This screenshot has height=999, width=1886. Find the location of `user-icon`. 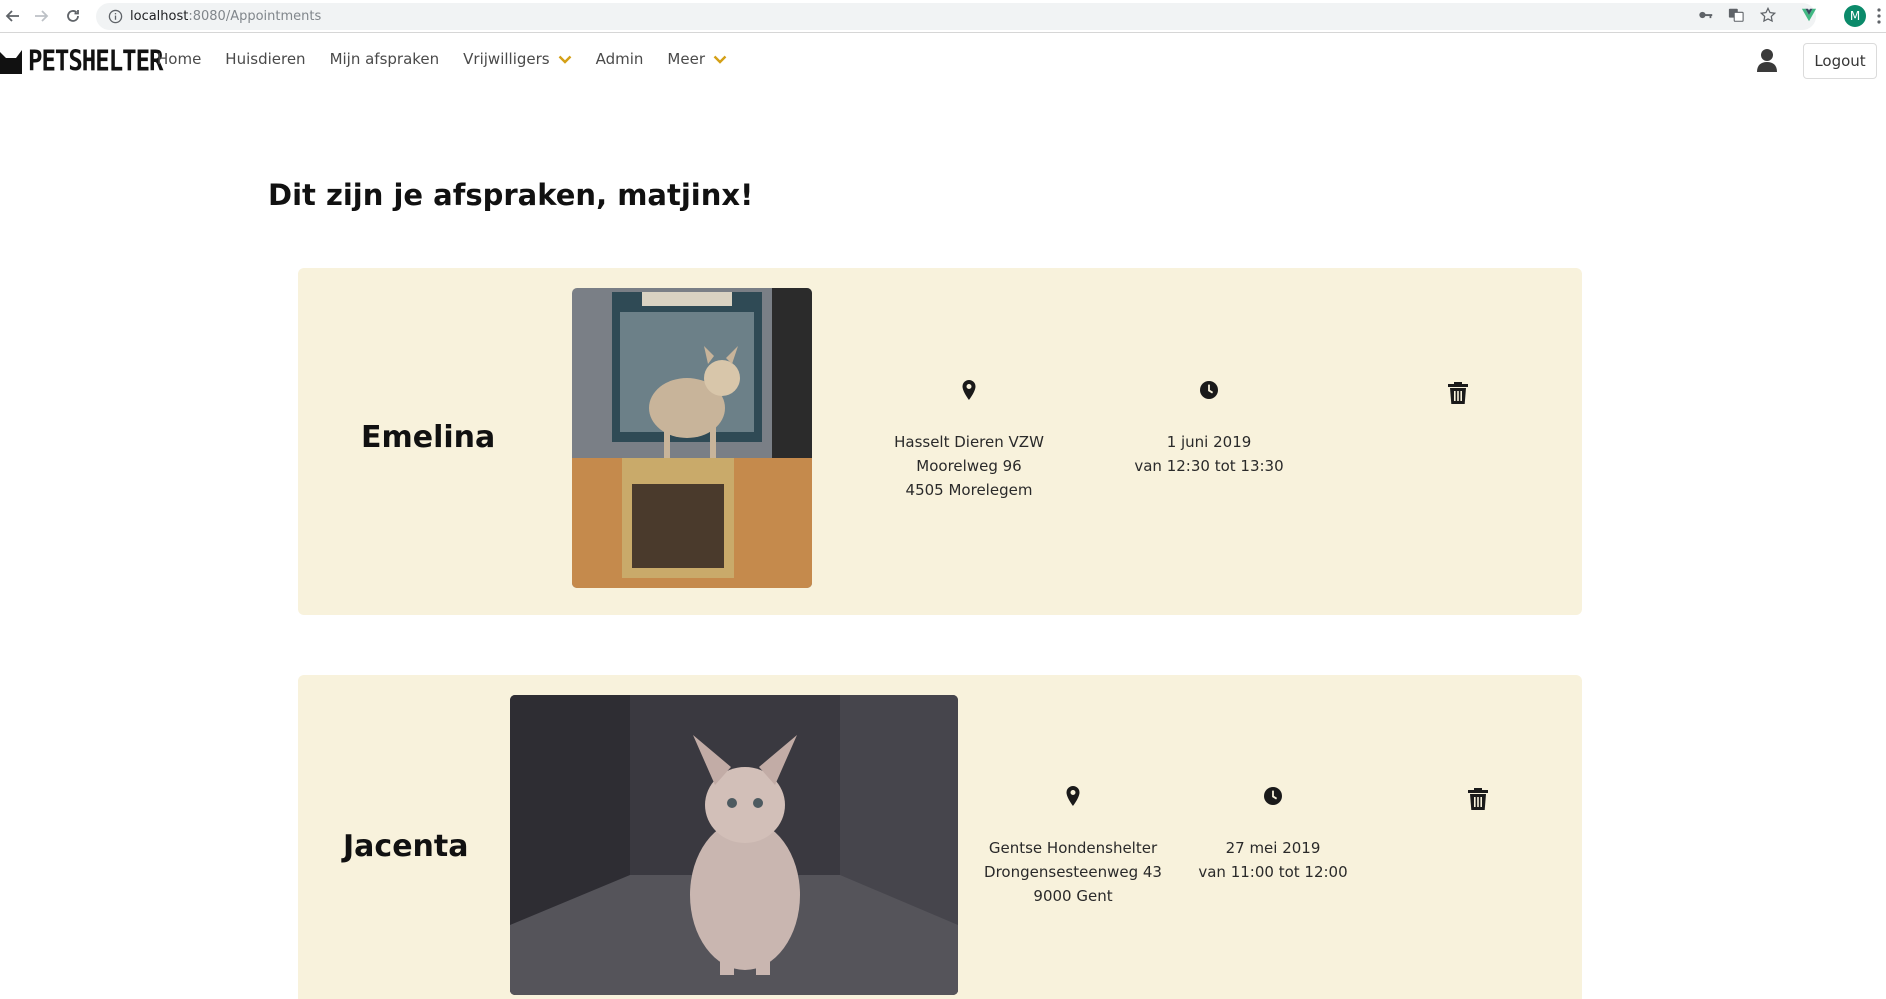

user-icon is located at coordinates (1767, 60).